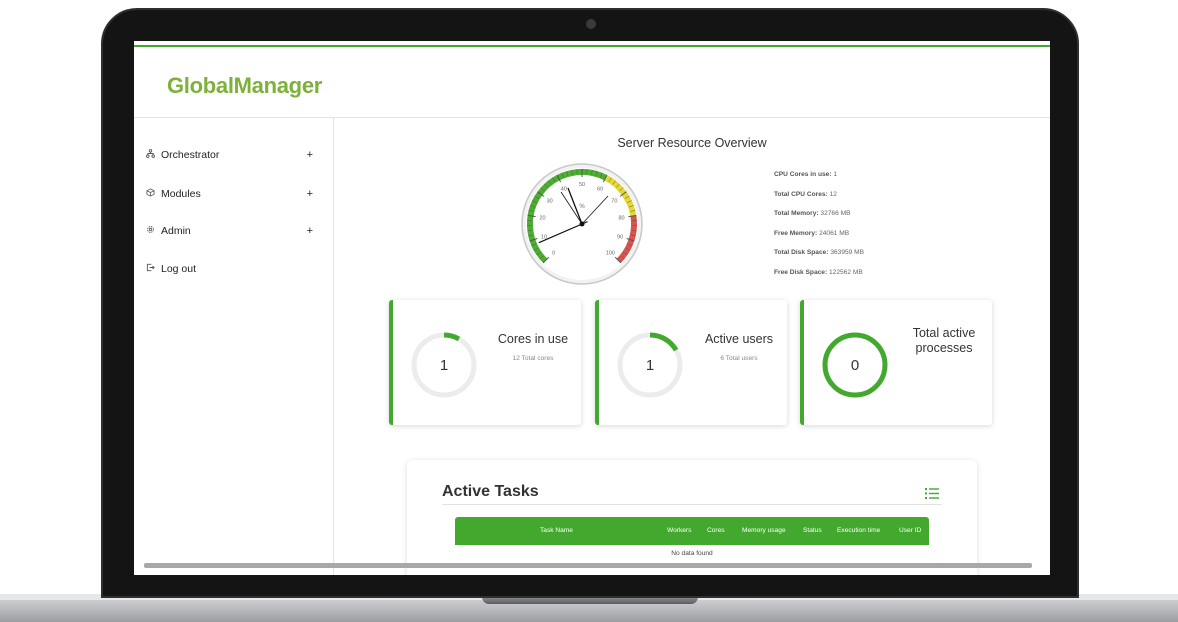 The width and height of the screenshot is (1178, 622). What do you see at coordinates (152, 155) in the screenshot?
I see `sitemap-icon` at bounding box center [152, 155].